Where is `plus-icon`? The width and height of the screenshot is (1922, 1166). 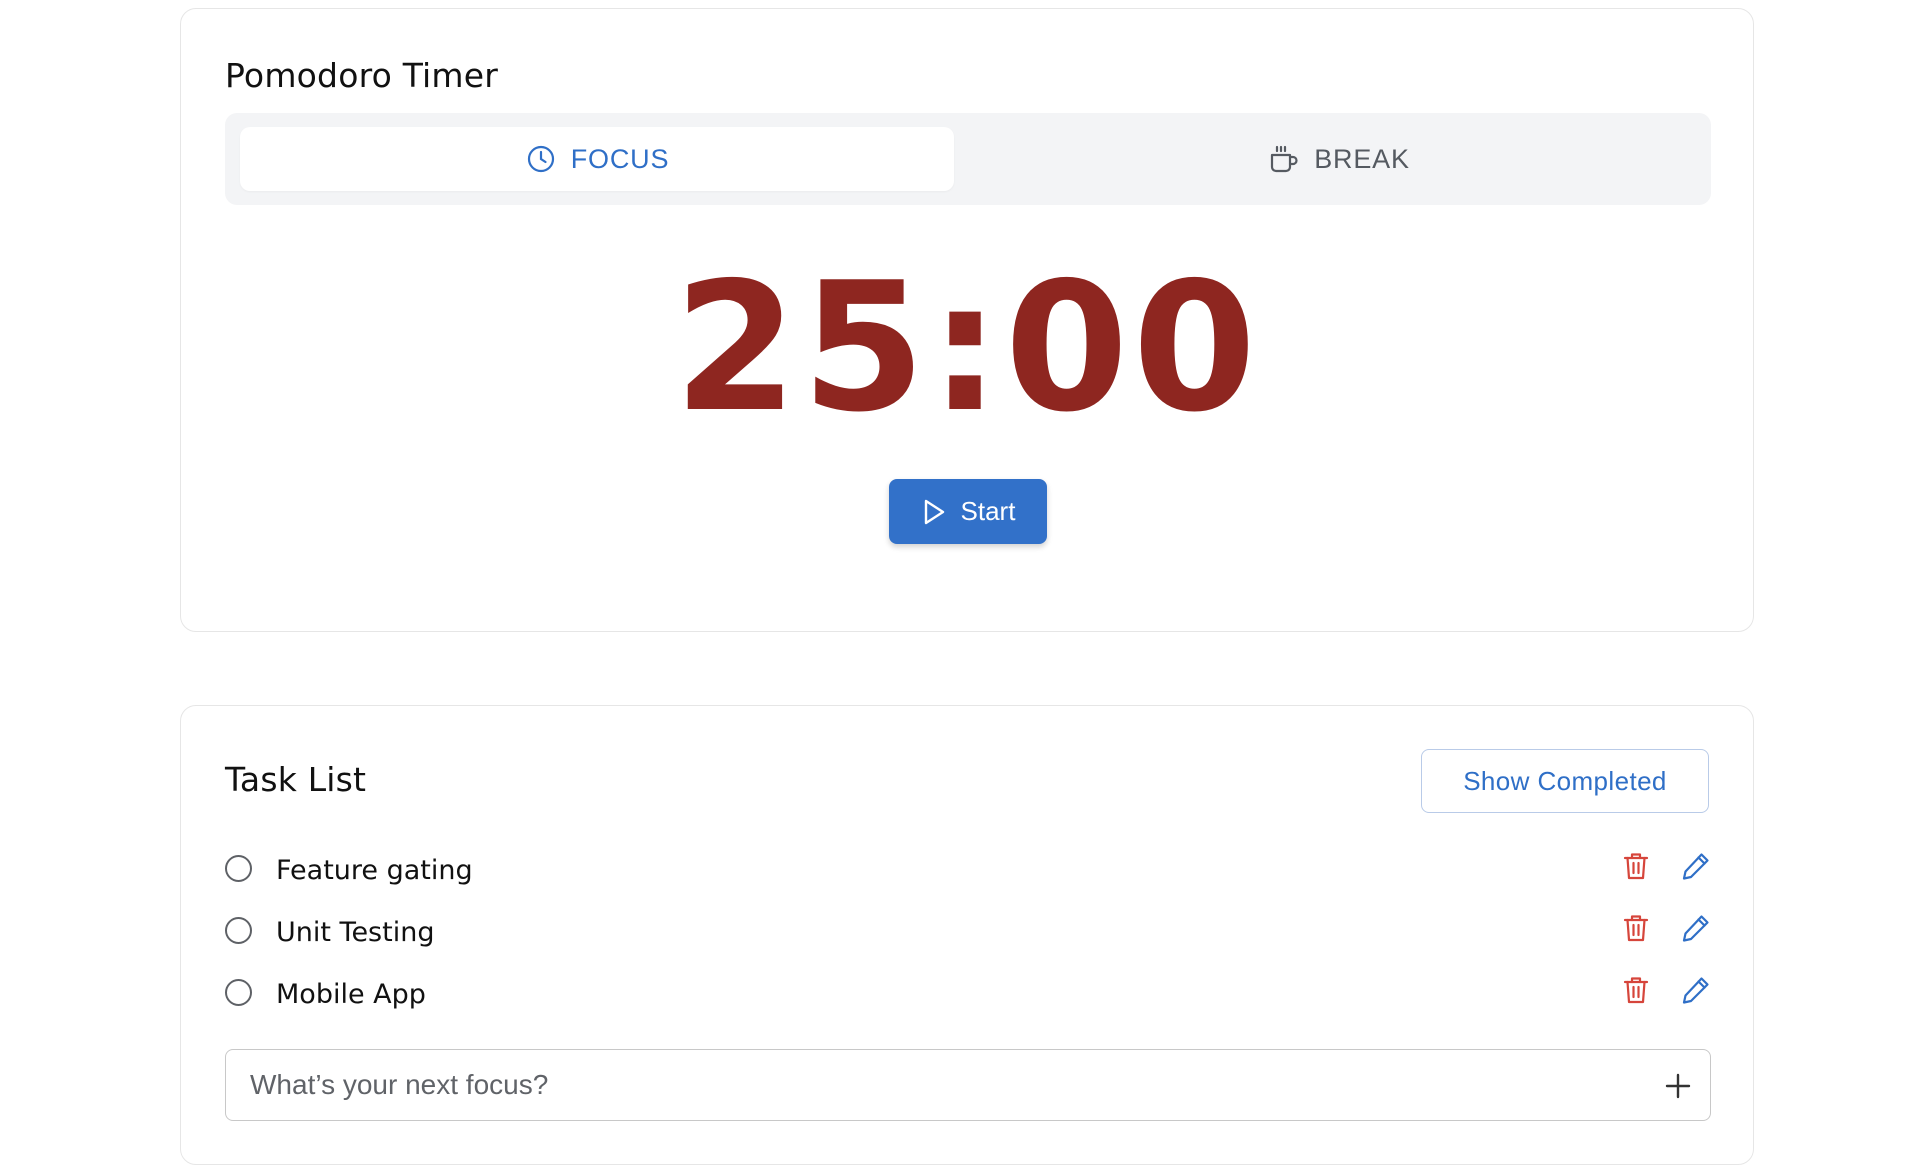 plus-icon is located at coordinates (1678, 1086).